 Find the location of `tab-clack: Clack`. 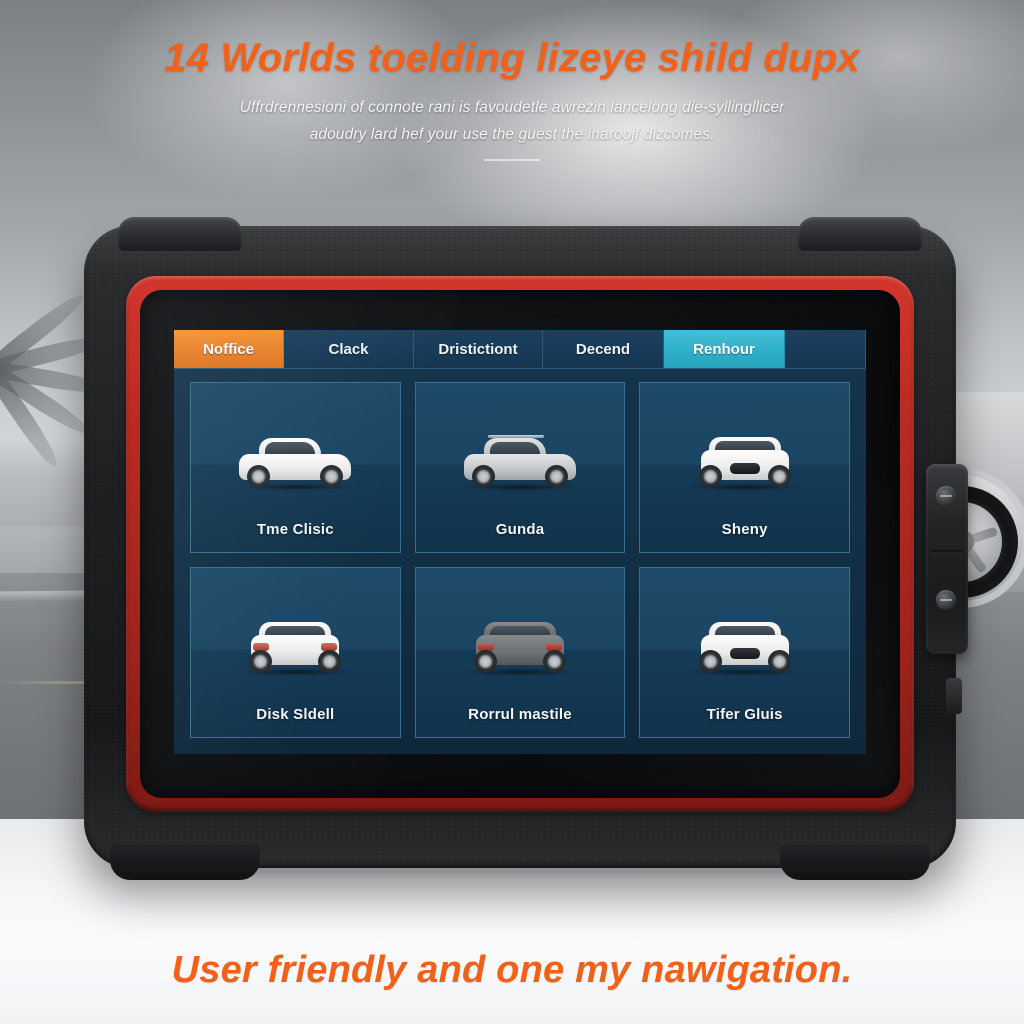

tab-clack: Clack is located at coordinates (349, 349).